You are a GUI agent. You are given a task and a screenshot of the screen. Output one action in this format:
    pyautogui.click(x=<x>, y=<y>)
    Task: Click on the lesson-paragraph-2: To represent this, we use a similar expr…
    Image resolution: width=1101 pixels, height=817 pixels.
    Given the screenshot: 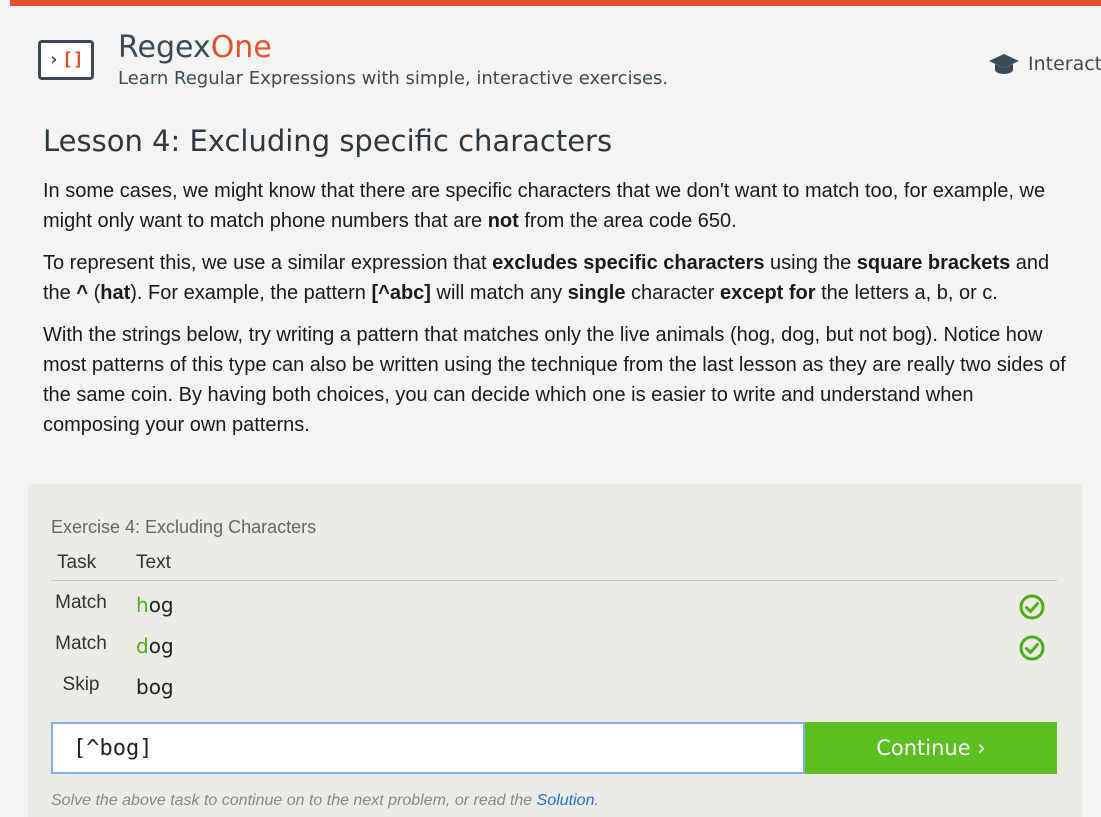 What is the action you would take?
    pyautogui.click(x=546, y=278)
    